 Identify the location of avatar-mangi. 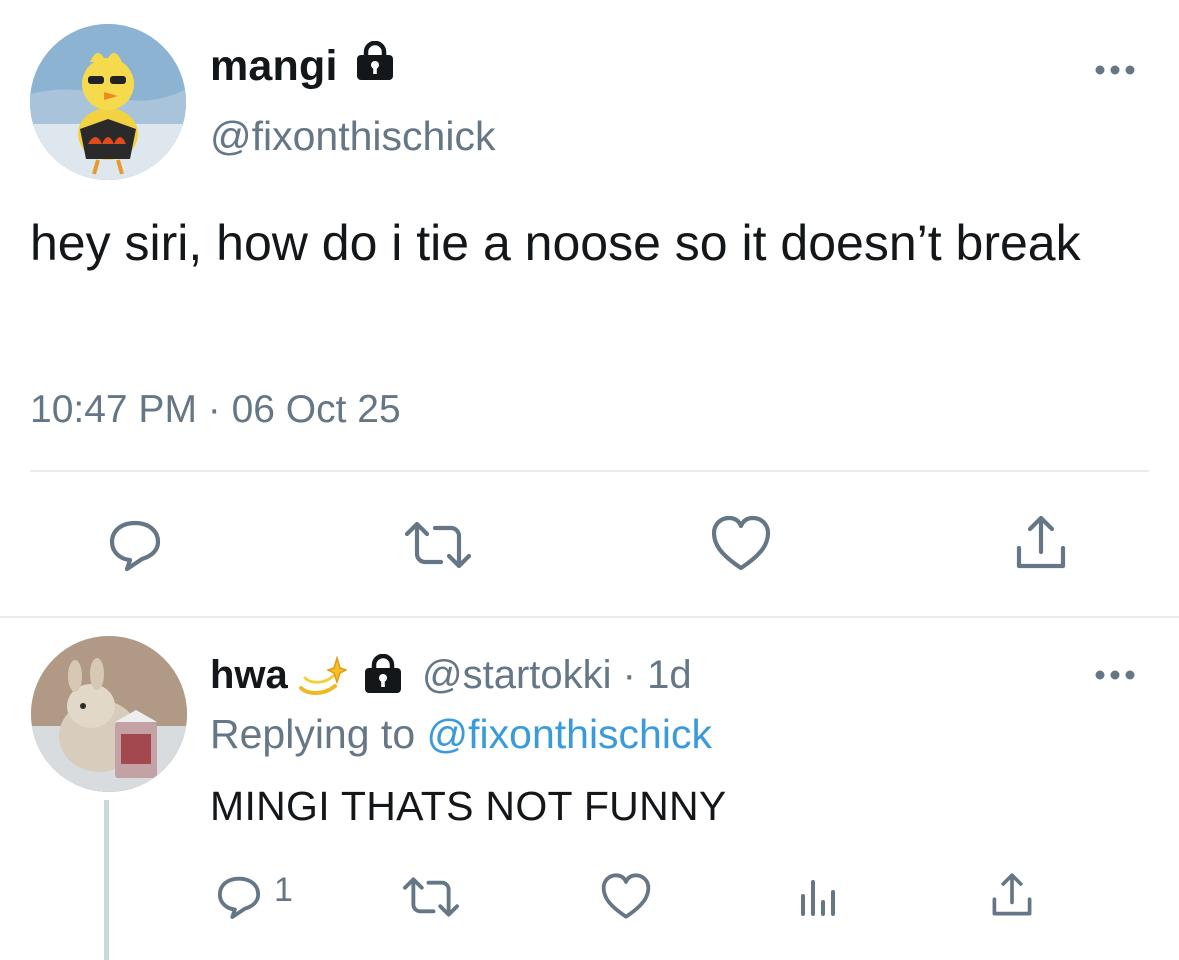
(108, 102).